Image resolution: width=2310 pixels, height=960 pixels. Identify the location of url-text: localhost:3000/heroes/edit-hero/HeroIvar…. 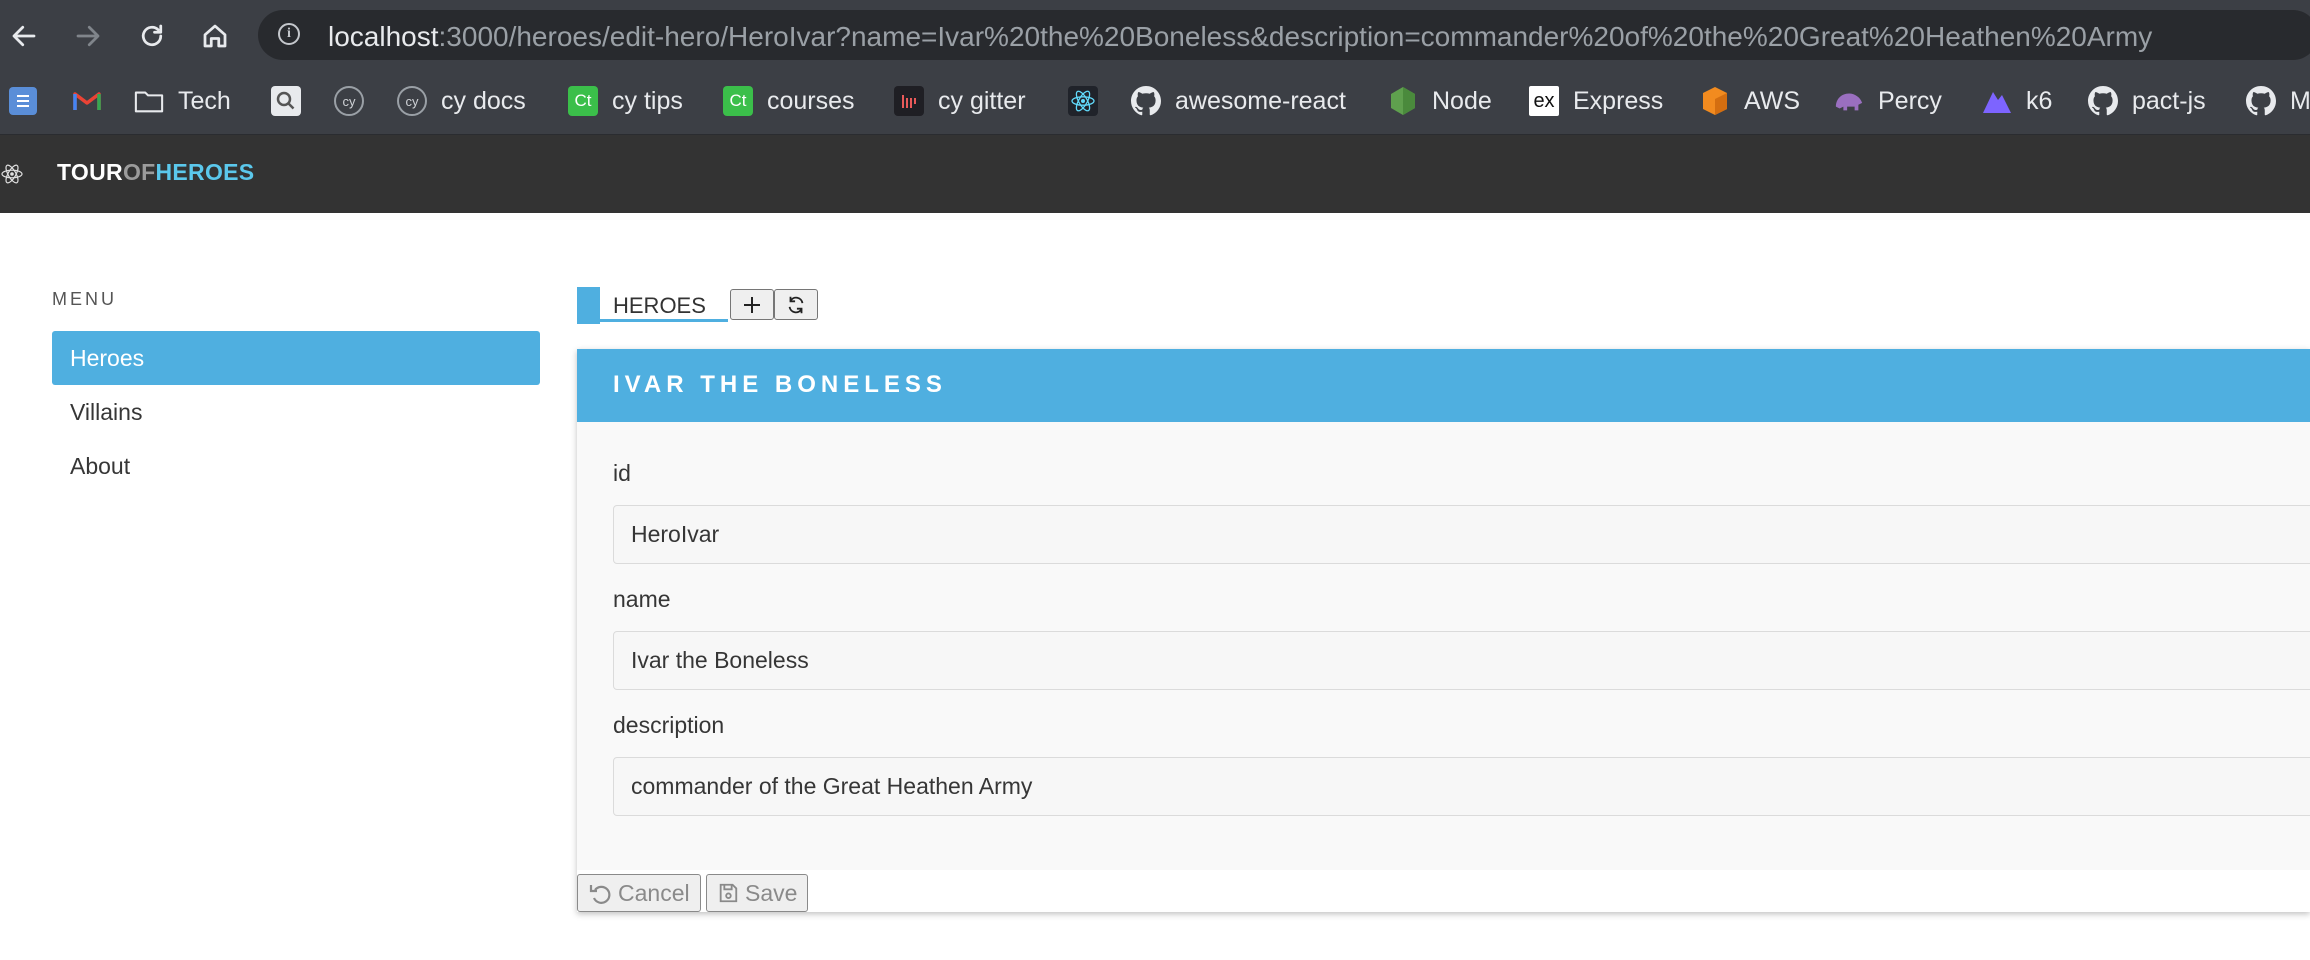
(1240, 37).